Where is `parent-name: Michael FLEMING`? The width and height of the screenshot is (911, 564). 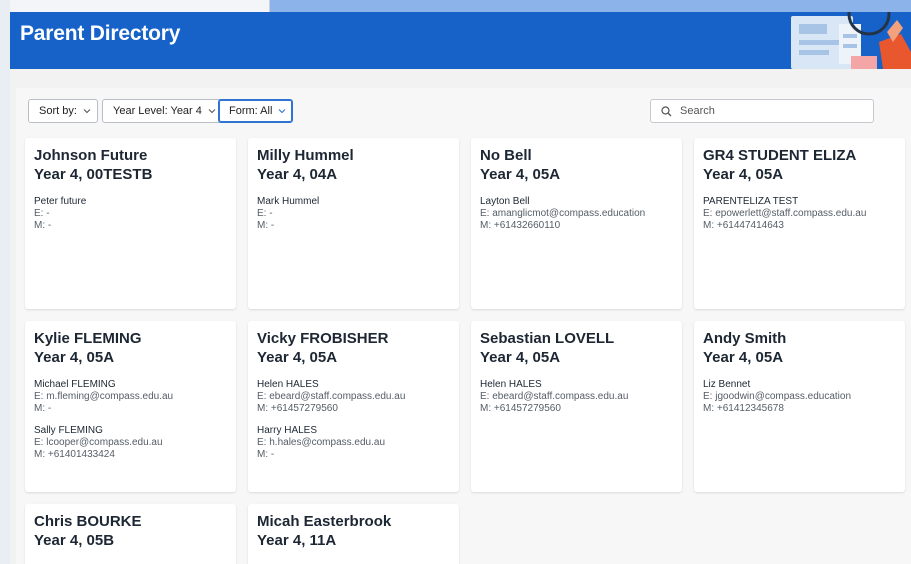
parent-name: Michael FLEMING is located at coordinates (75, 384).